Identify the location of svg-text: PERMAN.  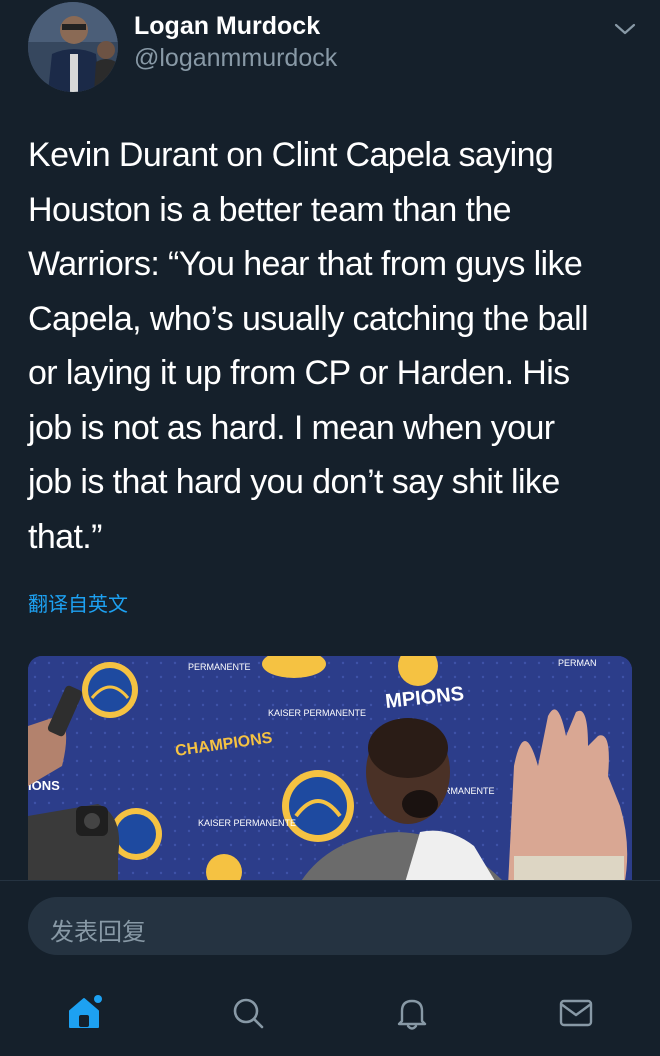
(577, 663).